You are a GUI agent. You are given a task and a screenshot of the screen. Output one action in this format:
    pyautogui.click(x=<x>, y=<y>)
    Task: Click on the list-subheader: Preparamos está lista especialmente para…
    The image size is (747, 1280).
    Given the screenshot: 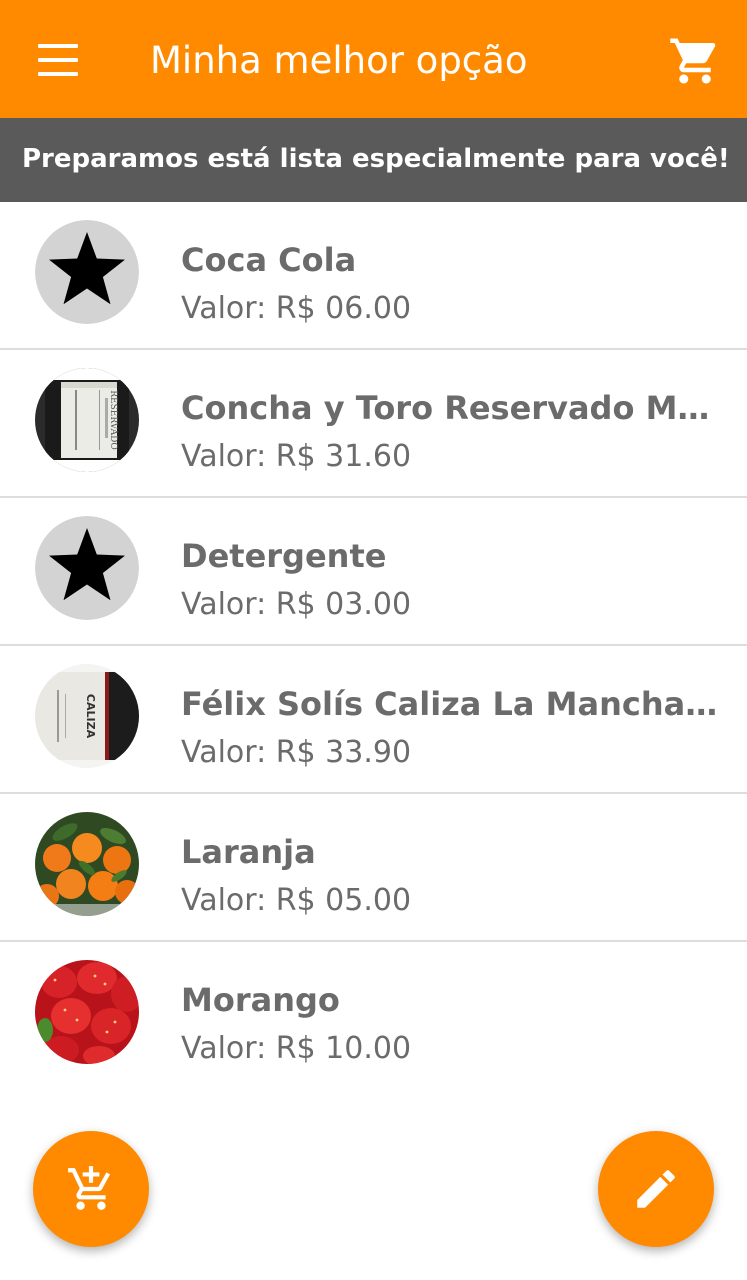 What is the action you would take?
    pyautogui.click(x=373, y=160)
    